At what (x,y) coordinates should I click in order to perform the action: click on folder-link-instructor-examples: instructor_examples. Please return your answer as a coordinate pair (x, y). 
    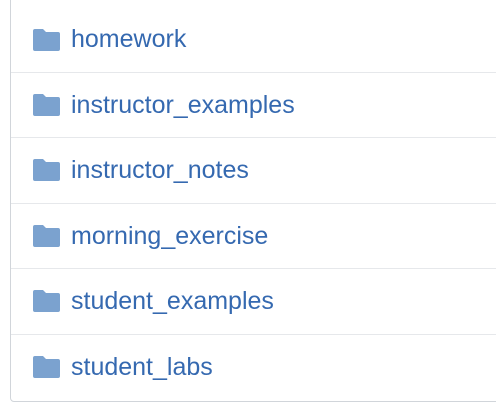
    Looking at the image, I should click on (183, 105).